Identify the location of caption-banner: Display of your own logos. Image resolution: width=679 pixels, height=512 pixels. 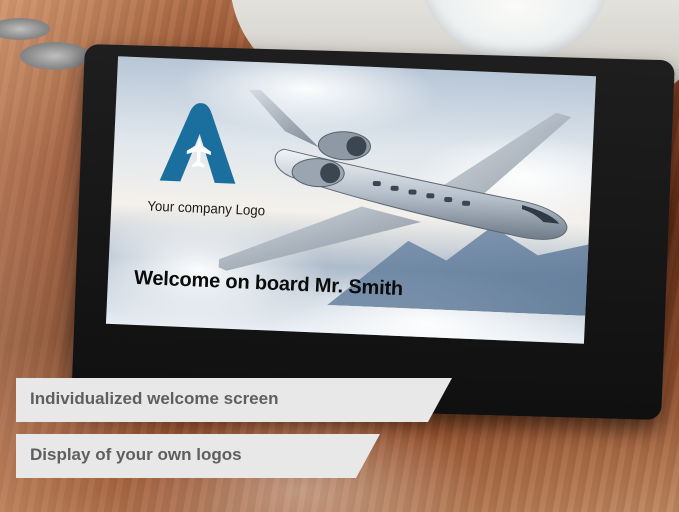
(198, 456).